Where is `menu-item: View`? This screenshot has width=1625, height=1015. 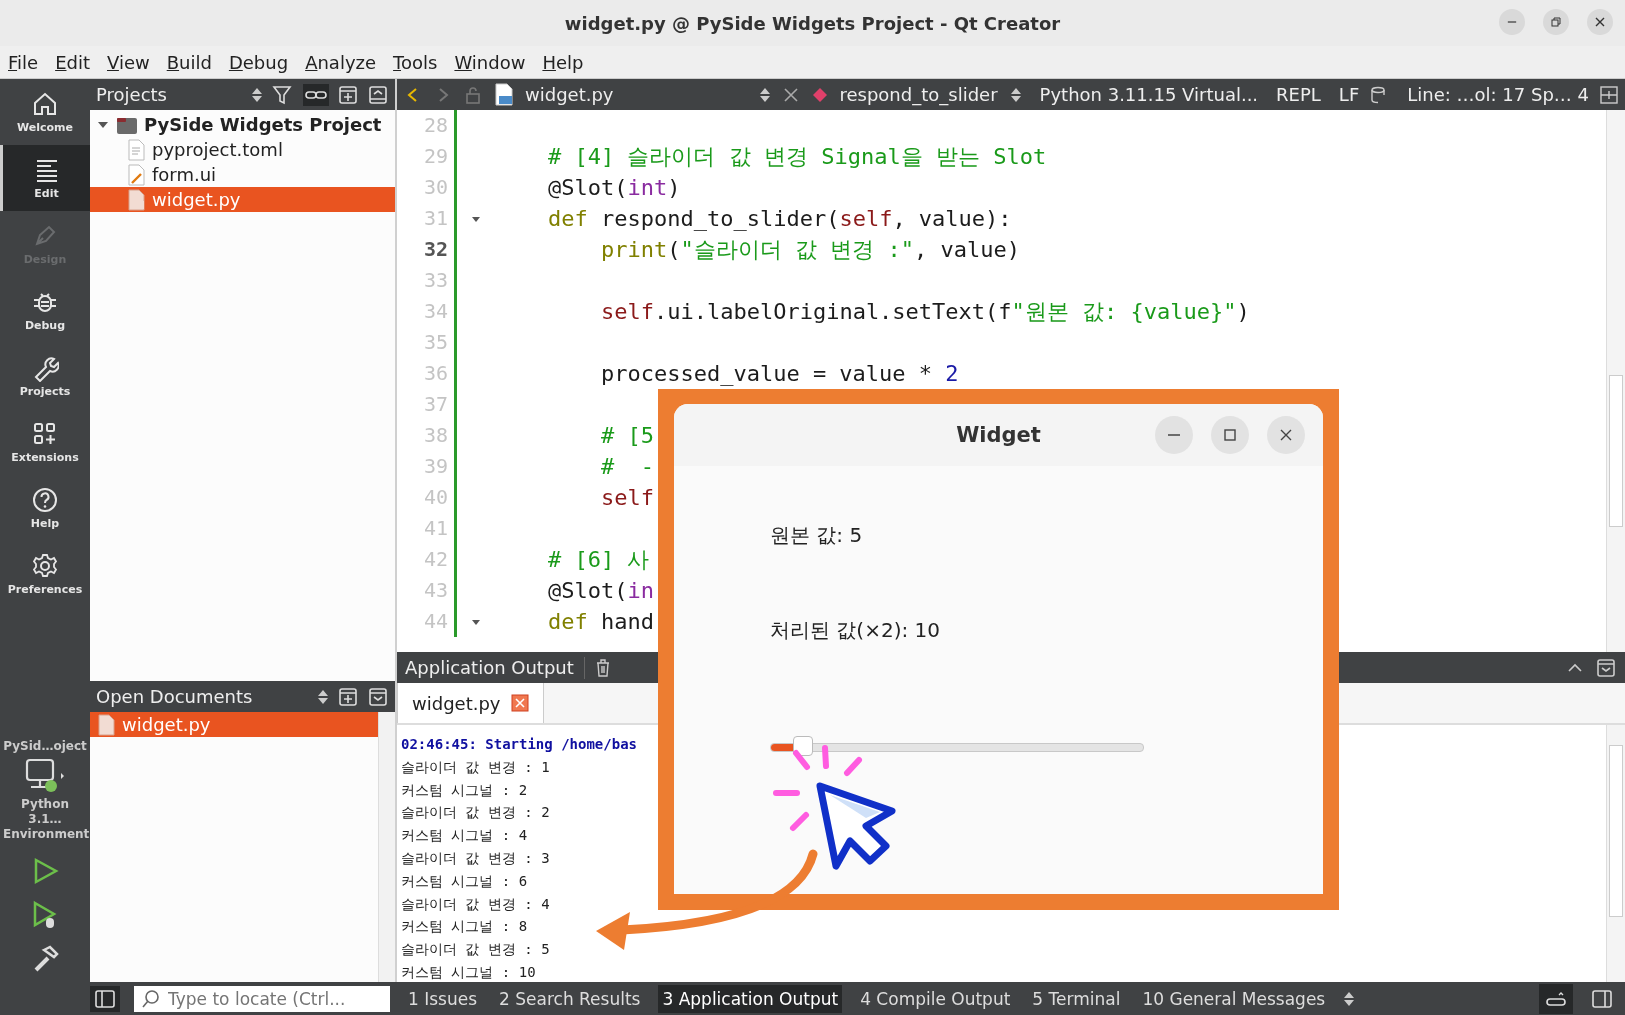
menu-item: View is located at coordinates (128, 62).